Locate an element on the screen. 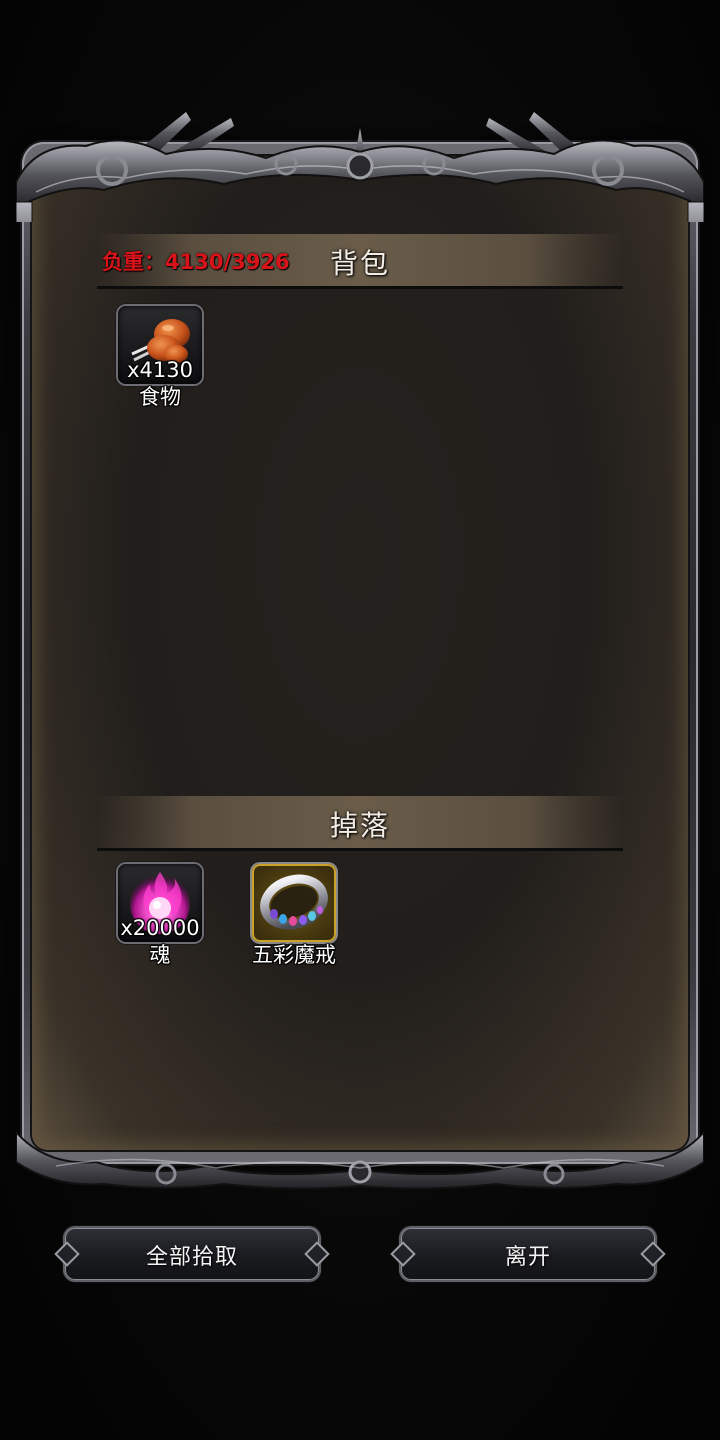  pickup-all-button: 全部拾取 is located at coordinates (192, 1254).